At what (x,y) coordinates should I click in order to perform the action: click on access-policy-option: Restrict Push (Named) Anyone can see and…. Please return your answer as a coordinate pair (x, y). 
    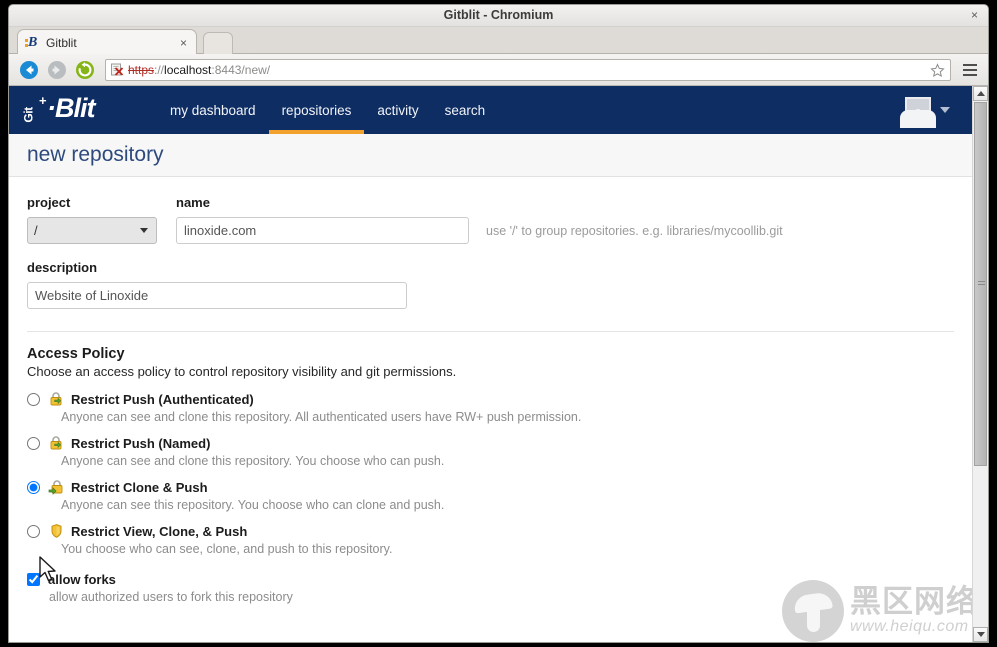
    Looking at the image, I should click on (490, 451).